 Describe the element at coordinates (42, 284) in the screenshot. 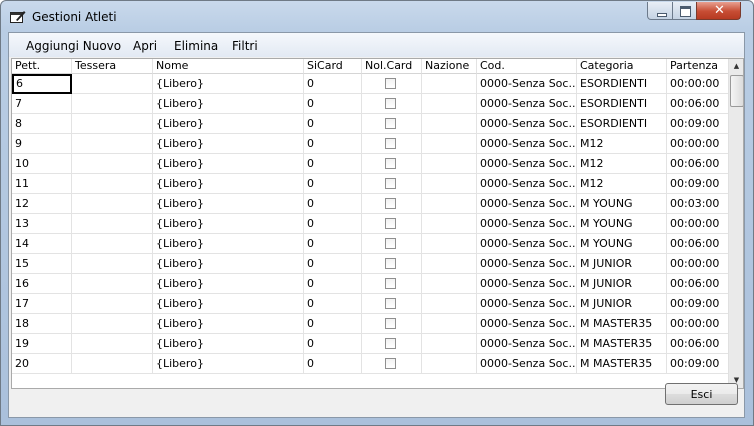

I see `cell-pett: 16` at that location.